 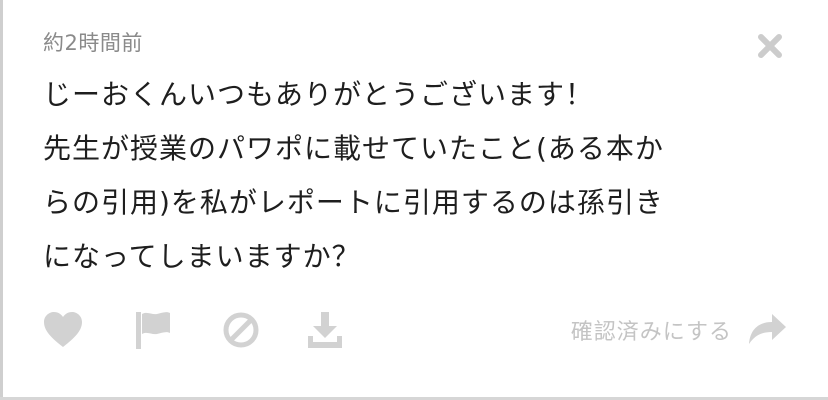 I want to click on like-button, so click(x=63, y=330).